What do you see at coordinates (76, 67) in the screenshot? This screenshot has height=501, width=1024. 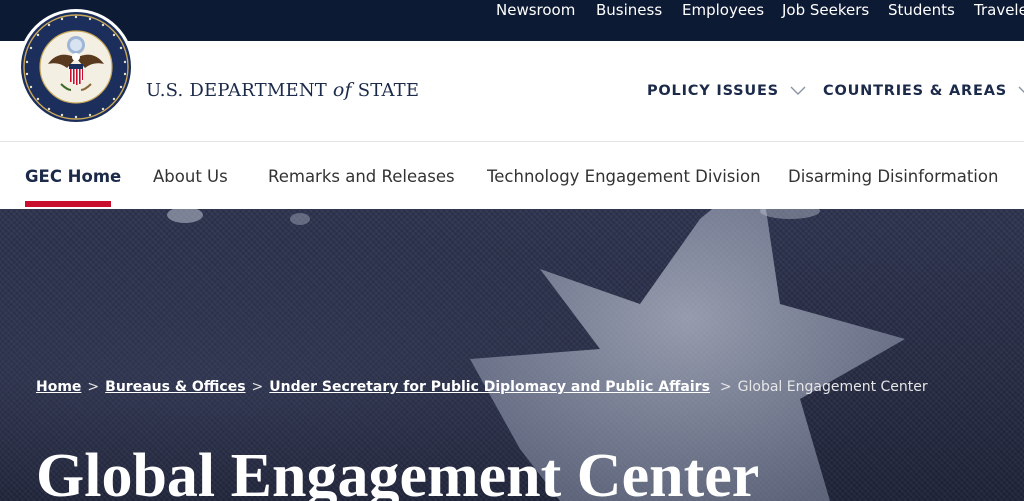 I see `department-seal-icon` at bounding box center [76, 67].